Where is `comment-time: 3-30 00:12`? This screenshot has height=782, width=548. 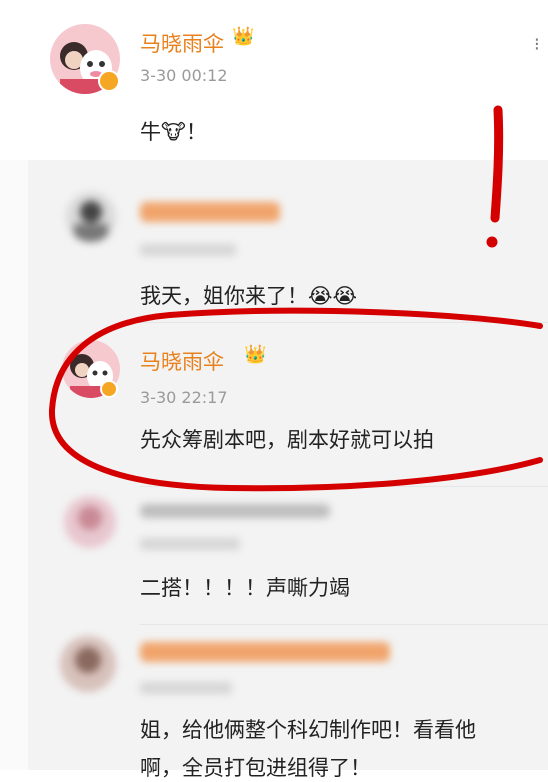 comment-time: 3-30 00:12 is located at coordinates (184, 75).